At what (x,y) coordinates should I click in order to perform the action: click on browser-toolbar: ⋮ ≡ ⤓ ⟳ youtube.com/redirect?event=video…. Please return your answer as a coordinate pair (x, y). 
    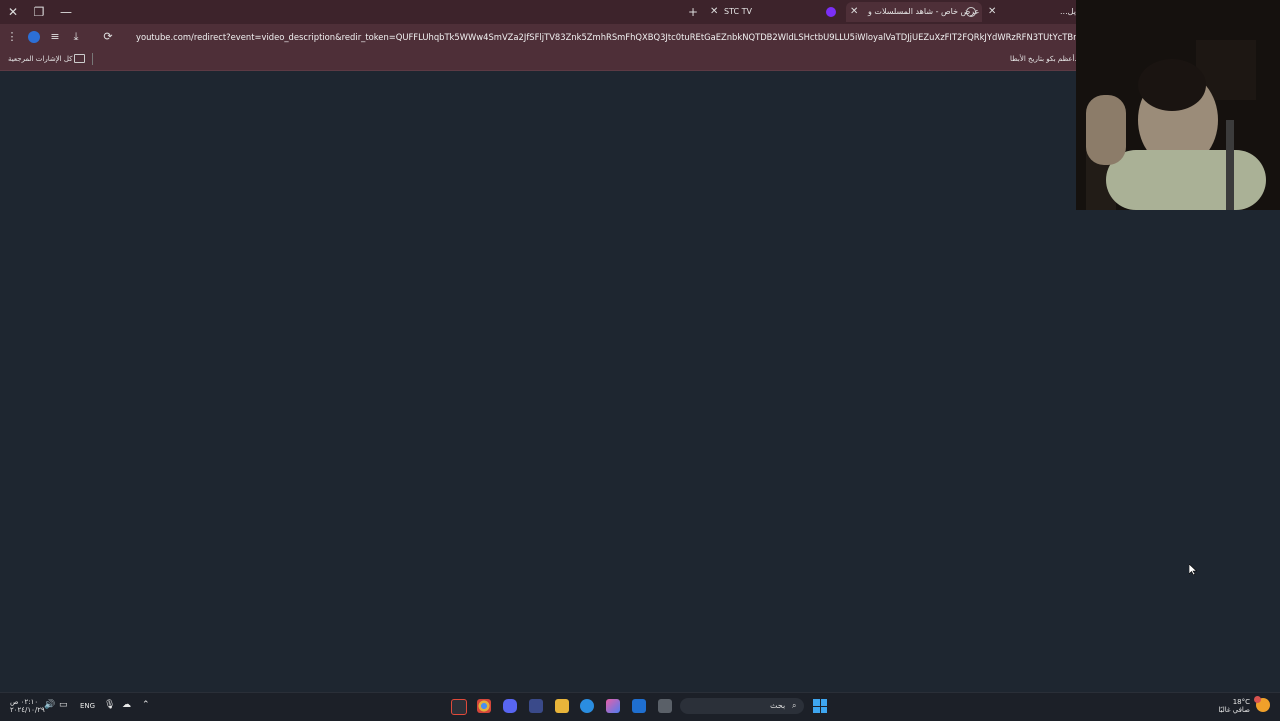
    Looking at the image, I should click on (542, 37).